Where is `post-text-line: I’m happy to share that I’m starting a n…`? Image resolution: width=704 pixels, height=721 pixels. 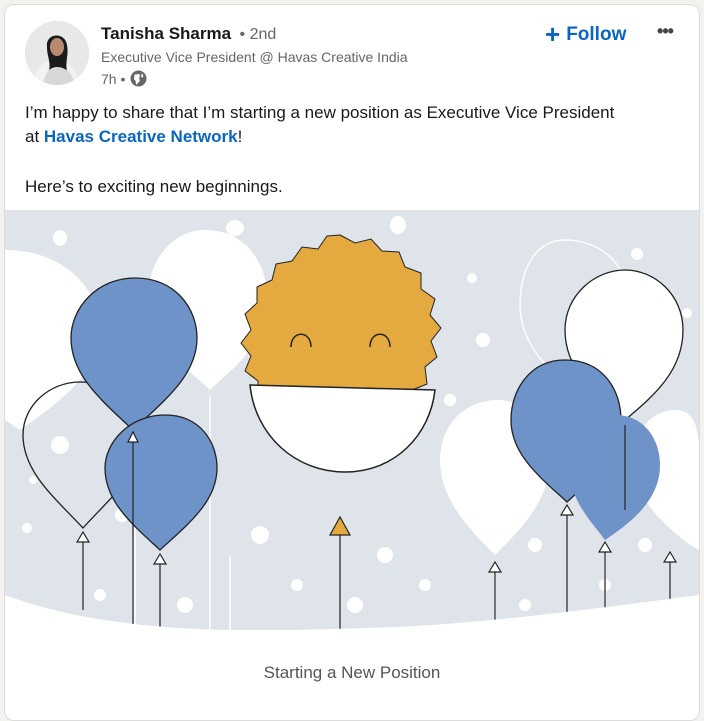
post-text-line: I’m happy to share that I’m starting a n… is located at coordinates (320, 112).